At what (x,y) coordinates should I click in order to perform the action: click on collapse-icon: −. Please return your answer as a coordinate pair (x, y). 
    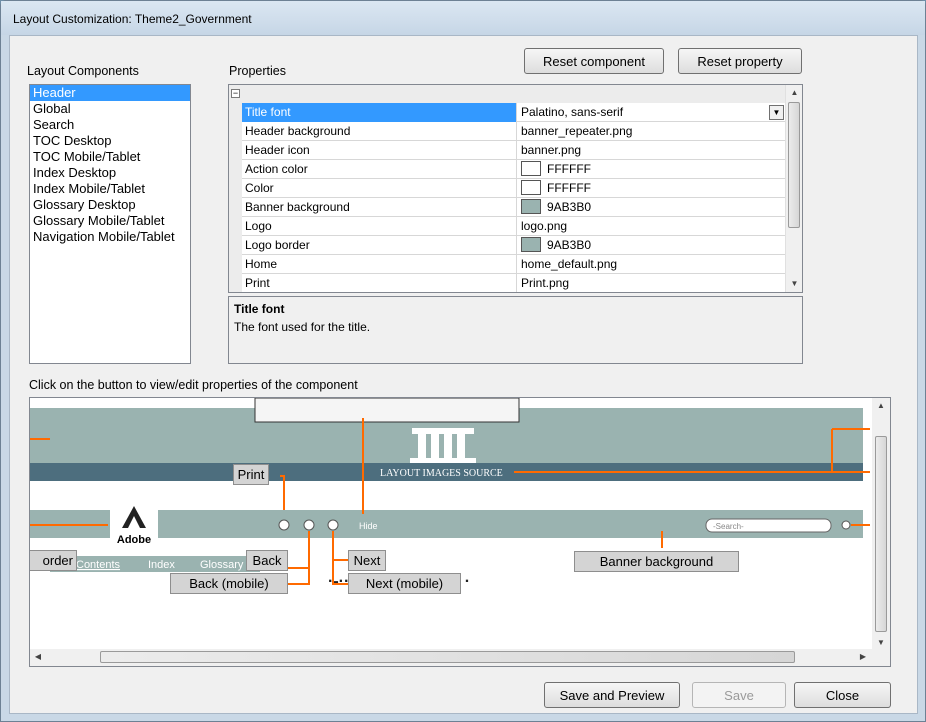
    Looking at the image, I should click on (235, 93).